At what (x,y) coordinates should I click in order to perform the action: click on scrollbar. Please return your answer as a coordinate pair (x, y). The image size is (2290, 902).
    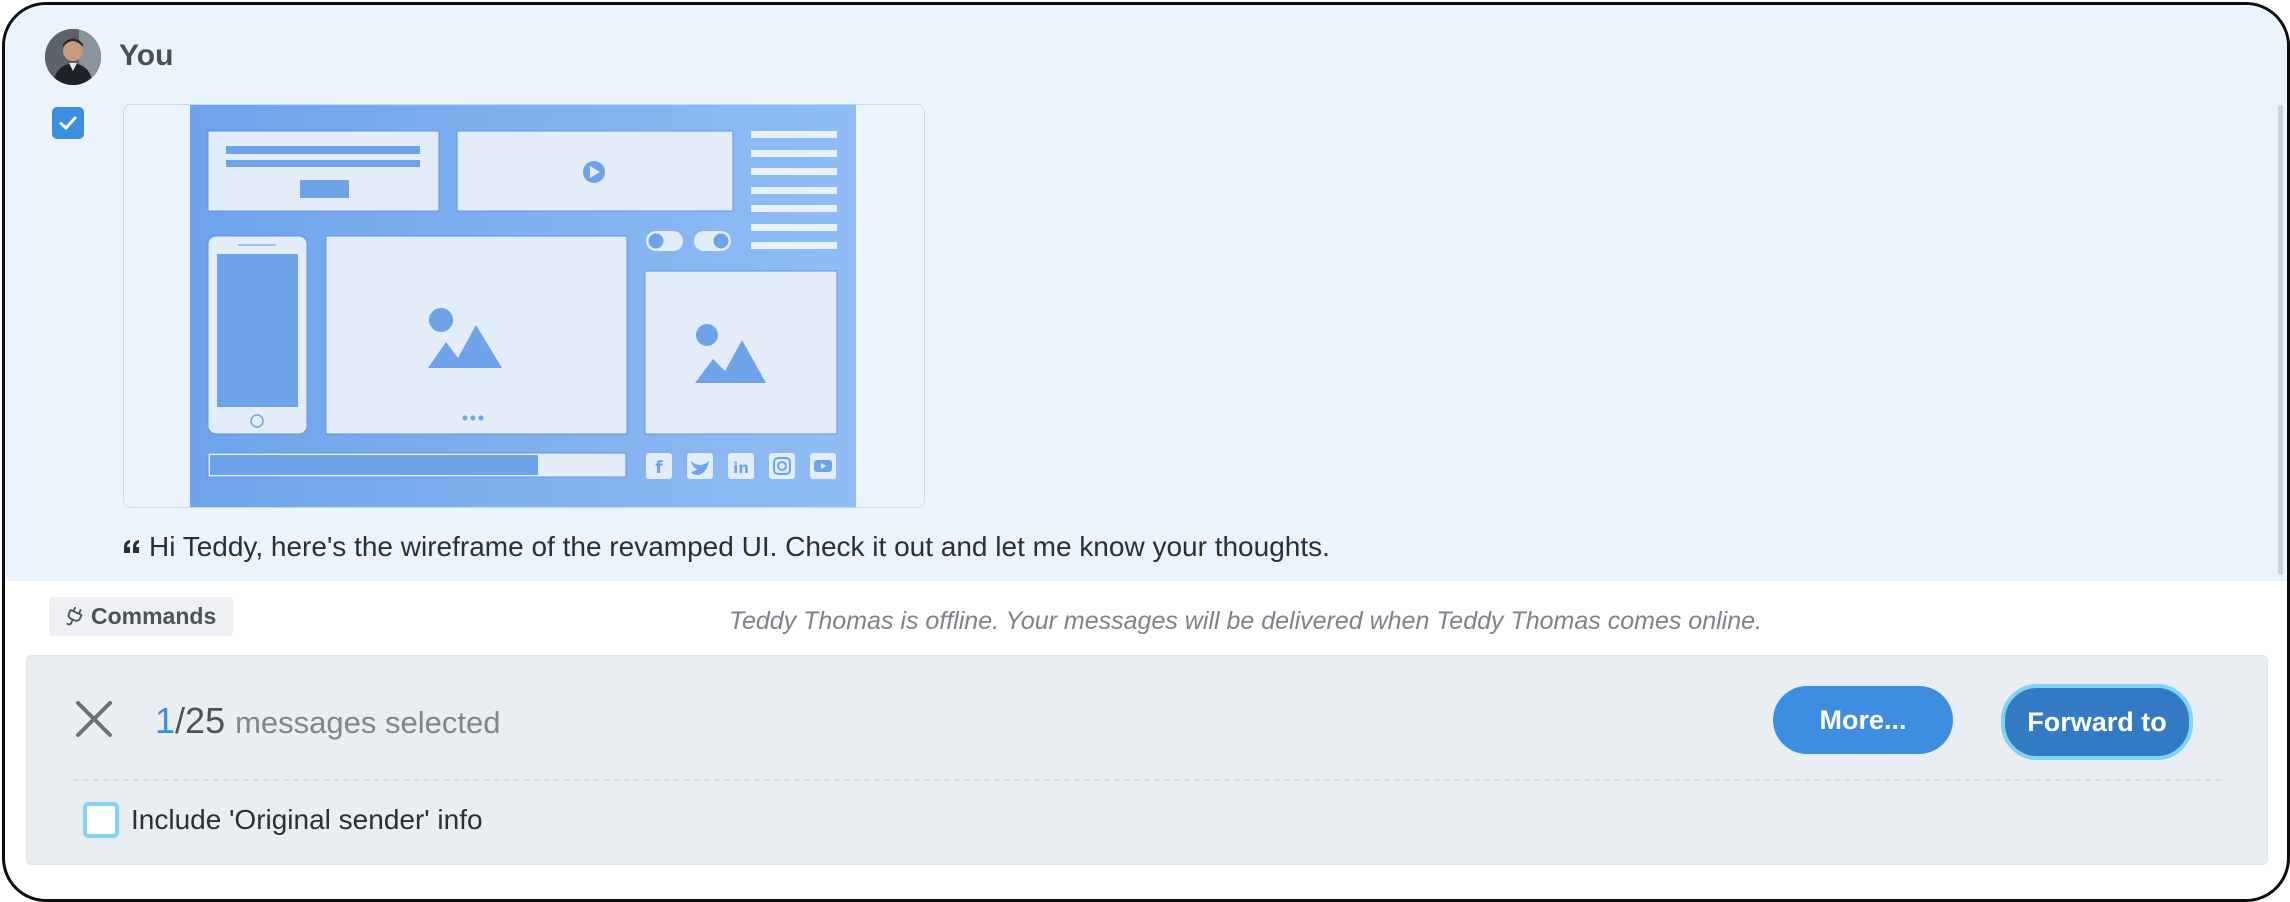
    Looking at the image, I should click on (2280, 340).